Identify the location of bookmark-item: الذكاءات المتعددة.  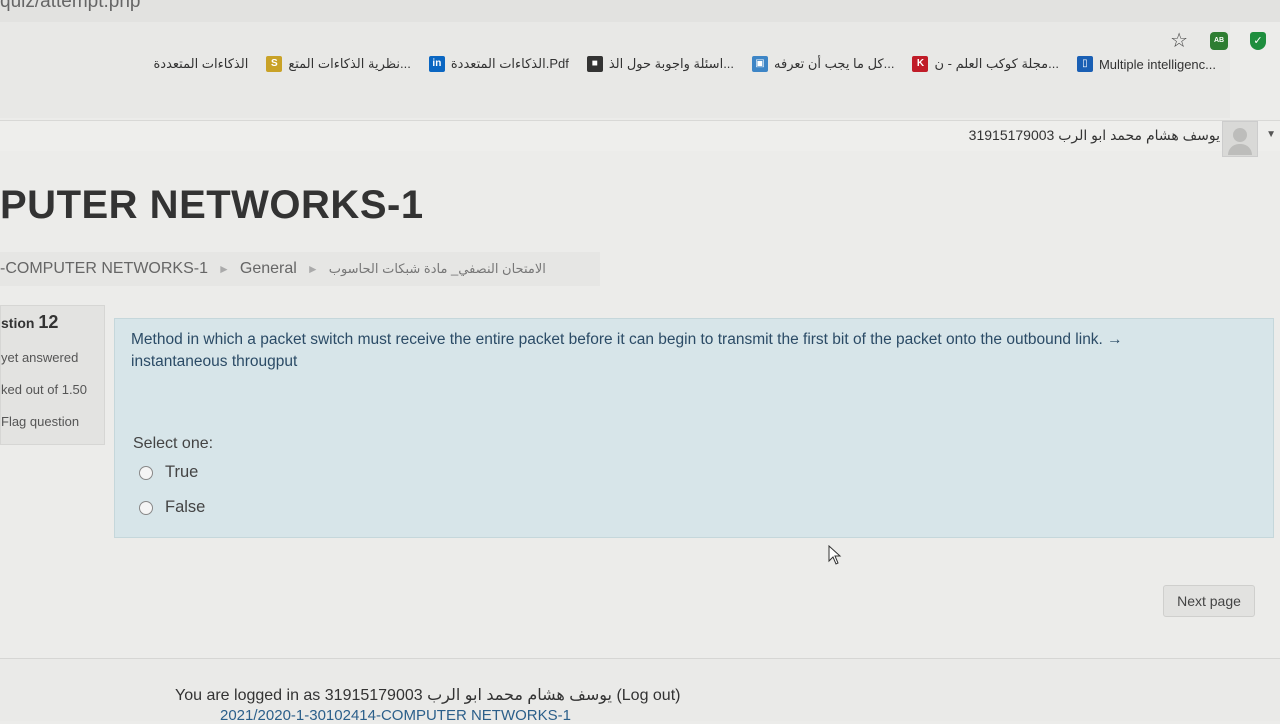
(200, 64).